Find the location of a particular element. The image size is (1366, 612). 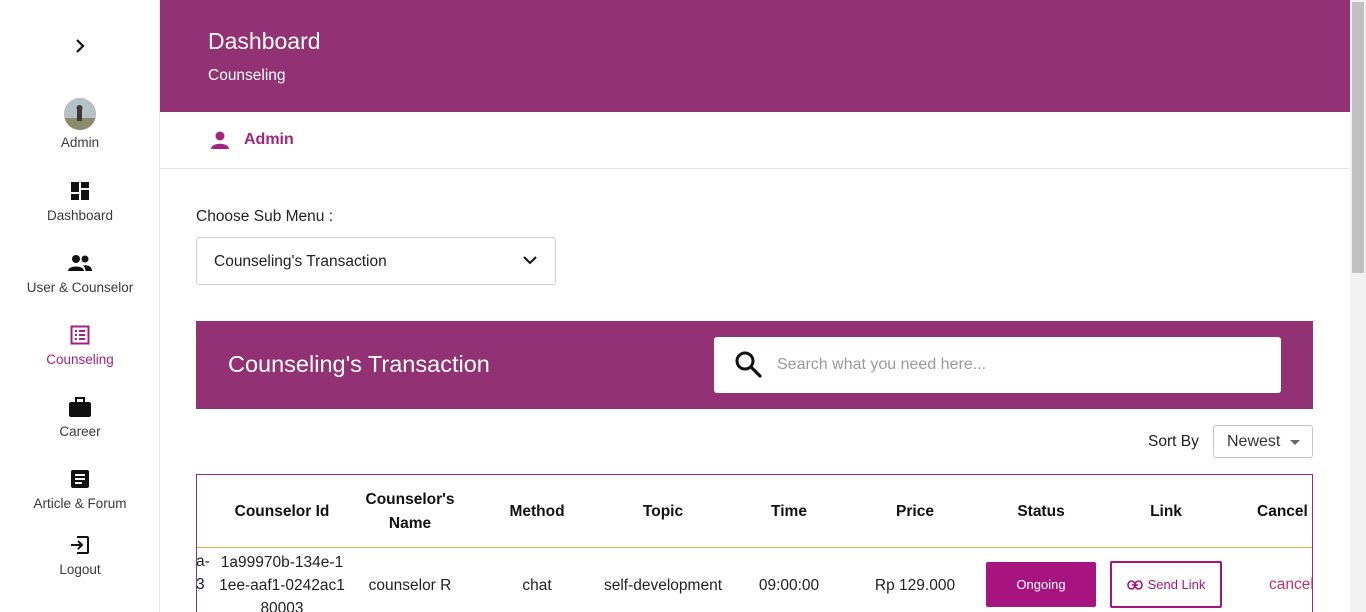

search-box is located at coordinates (997, 365).